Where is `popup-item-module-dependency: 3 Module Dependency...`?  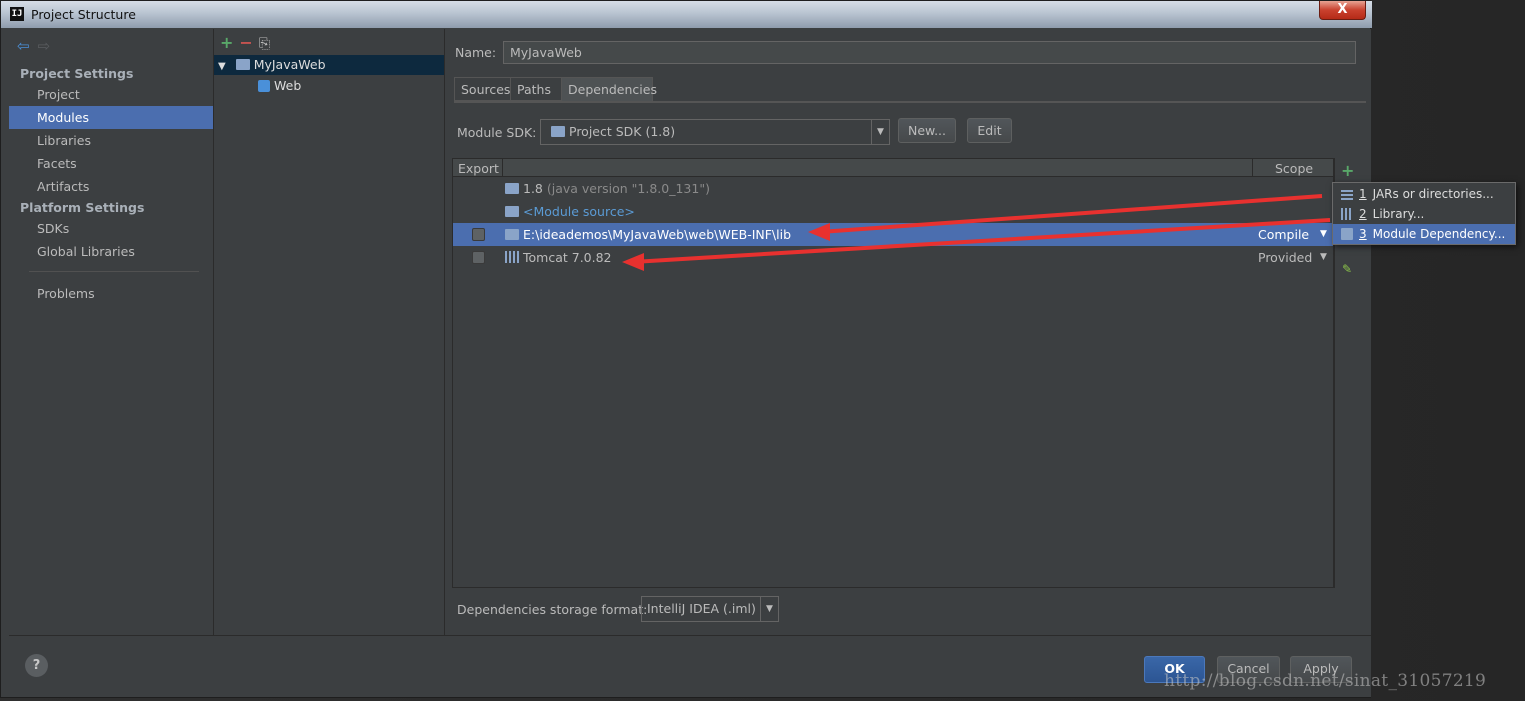
popup-item-module-dependency: 3 Module Dependency... is located at coordinates (1424, 234).